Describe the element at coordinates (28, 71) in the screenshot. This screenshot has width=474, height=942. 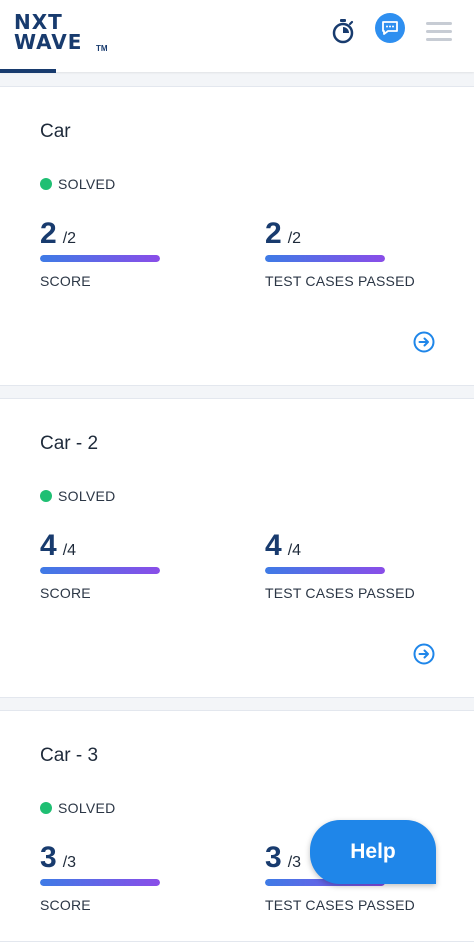
I see `active-tab-indicator` at that location.